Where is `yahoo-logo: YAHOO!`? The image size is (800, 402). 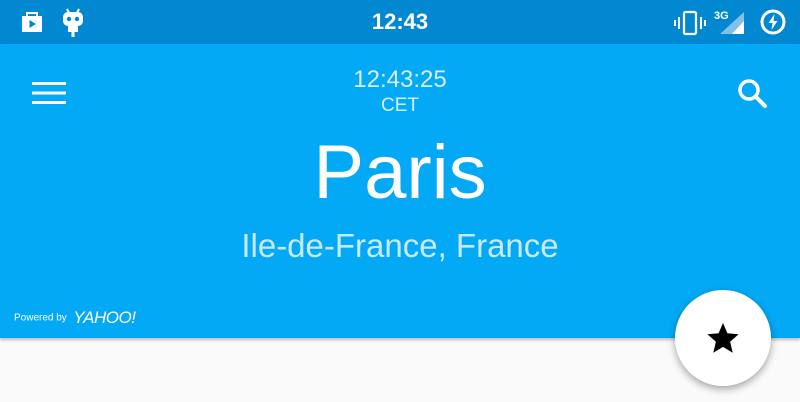 yahoo-logo: YAHOO! is located at coordinates (104, 317).